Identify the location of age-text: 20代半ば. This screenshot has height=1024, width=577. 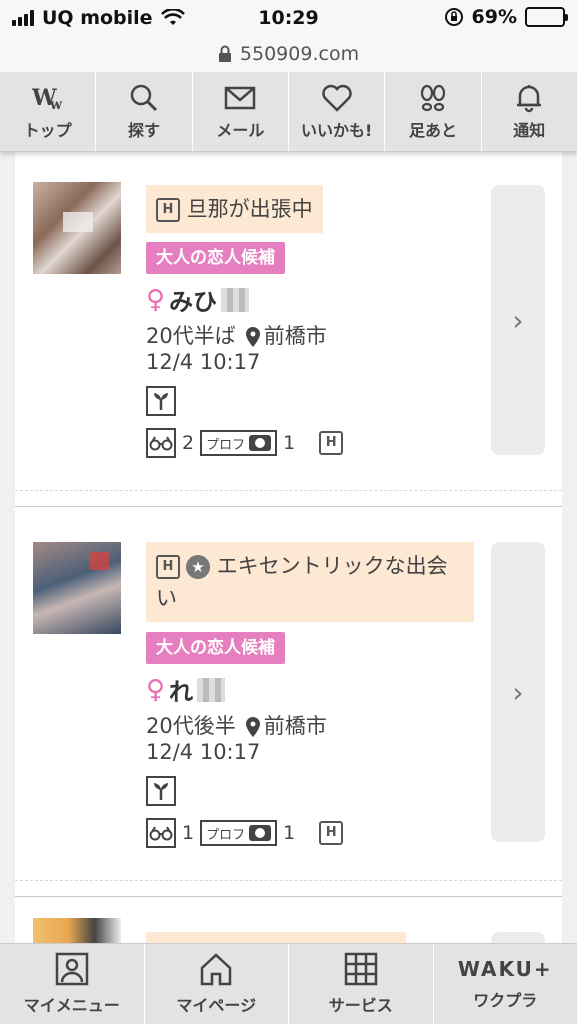
(191, 336).